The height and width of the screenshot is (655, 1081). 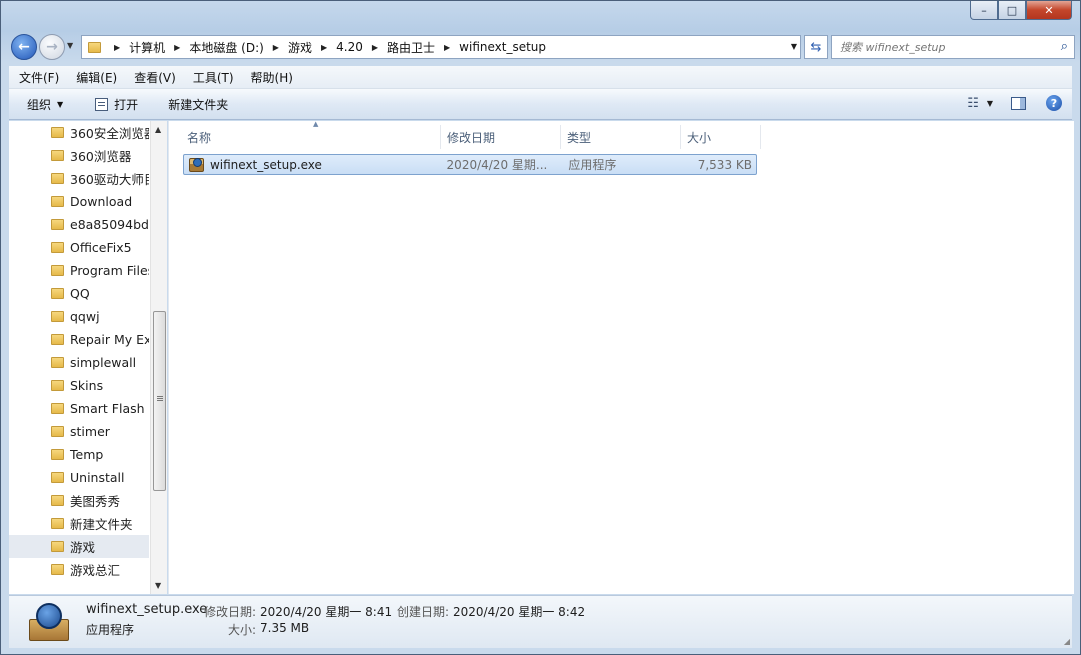 What do you see at coordinates (97, 477) in the screenshot?
I see `tree-item-label: Uninstall` at bounding box center [97, 477].